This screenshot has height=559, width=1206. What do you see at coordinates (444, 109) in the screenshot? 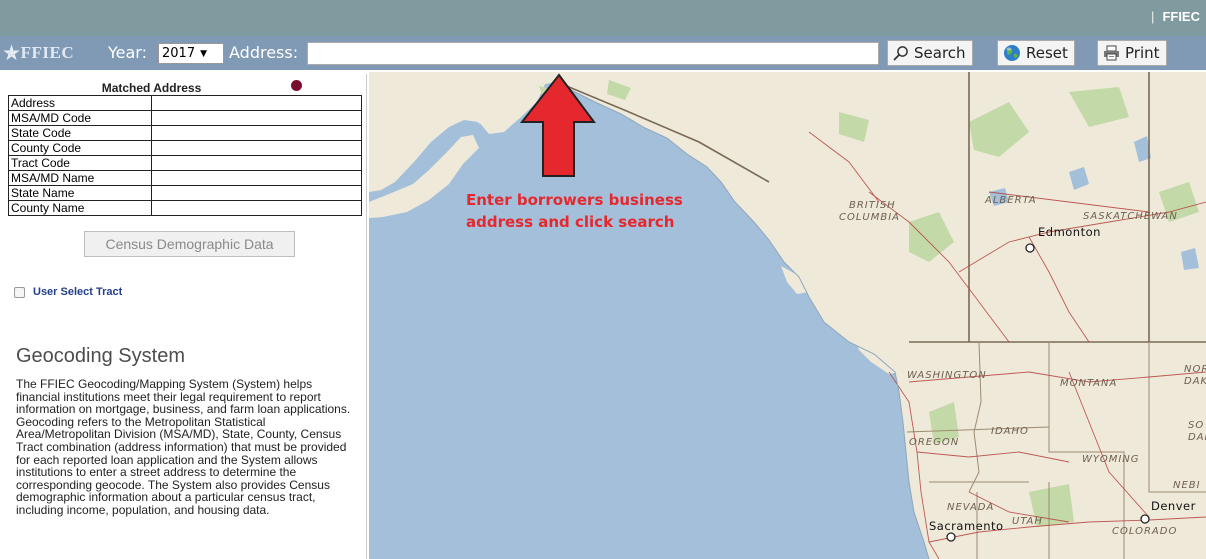
I see `alaska-land` at bounding box center [444, 109].